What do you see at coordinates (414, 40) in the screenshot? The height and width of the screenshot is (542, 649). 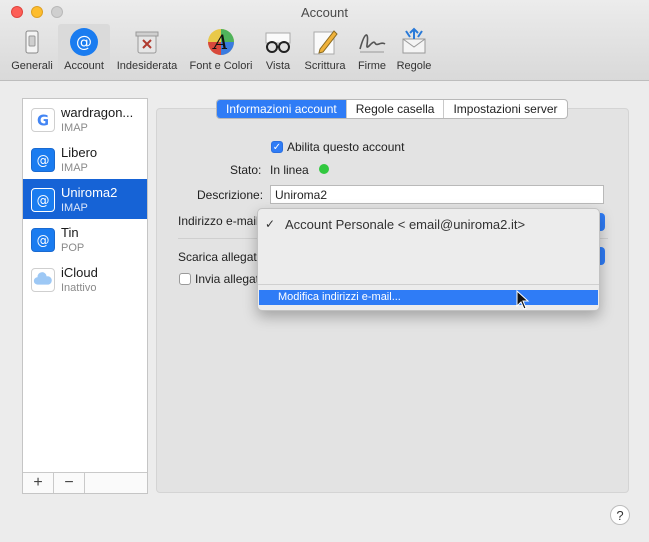 I see `rules-envelope-icon` at bounding box center [414, 40].